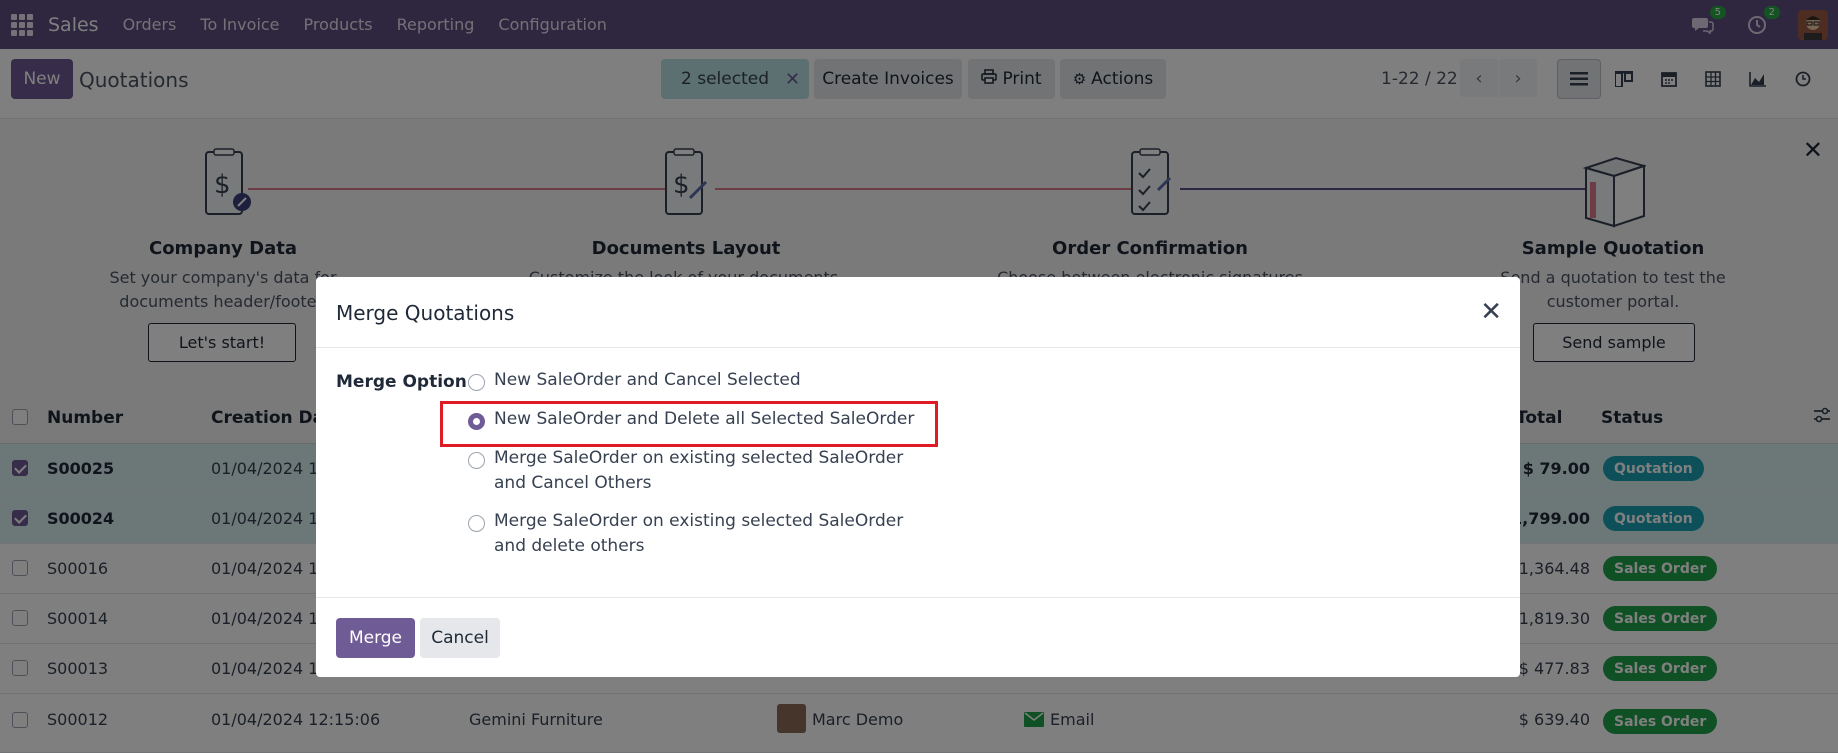 The image size is (1838, 753). What do you see at coordinates (918, 312) in the screenshot?
I see `dialog-header: Merge Quotations ✕` at bounding box center [918, 312].